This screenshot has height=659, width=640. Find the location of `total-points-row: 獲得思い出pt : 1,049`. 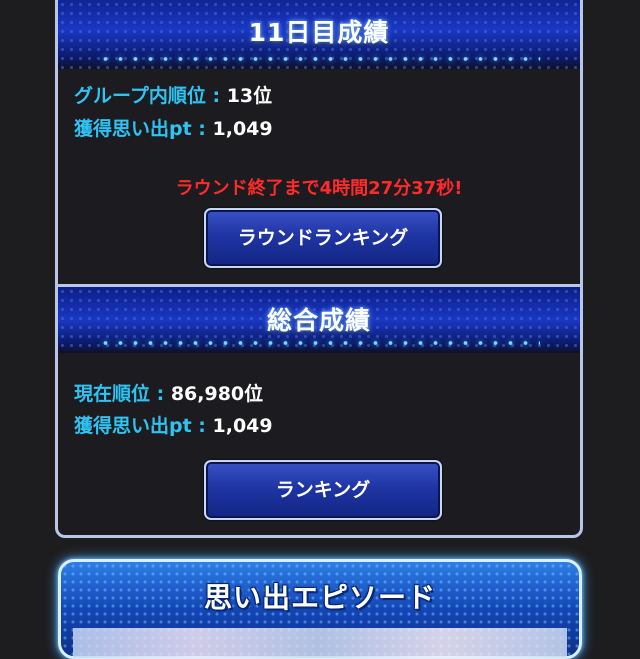

total-points-row: 獲得思い出pt : 1,049 is located at coordinates (173, 424).